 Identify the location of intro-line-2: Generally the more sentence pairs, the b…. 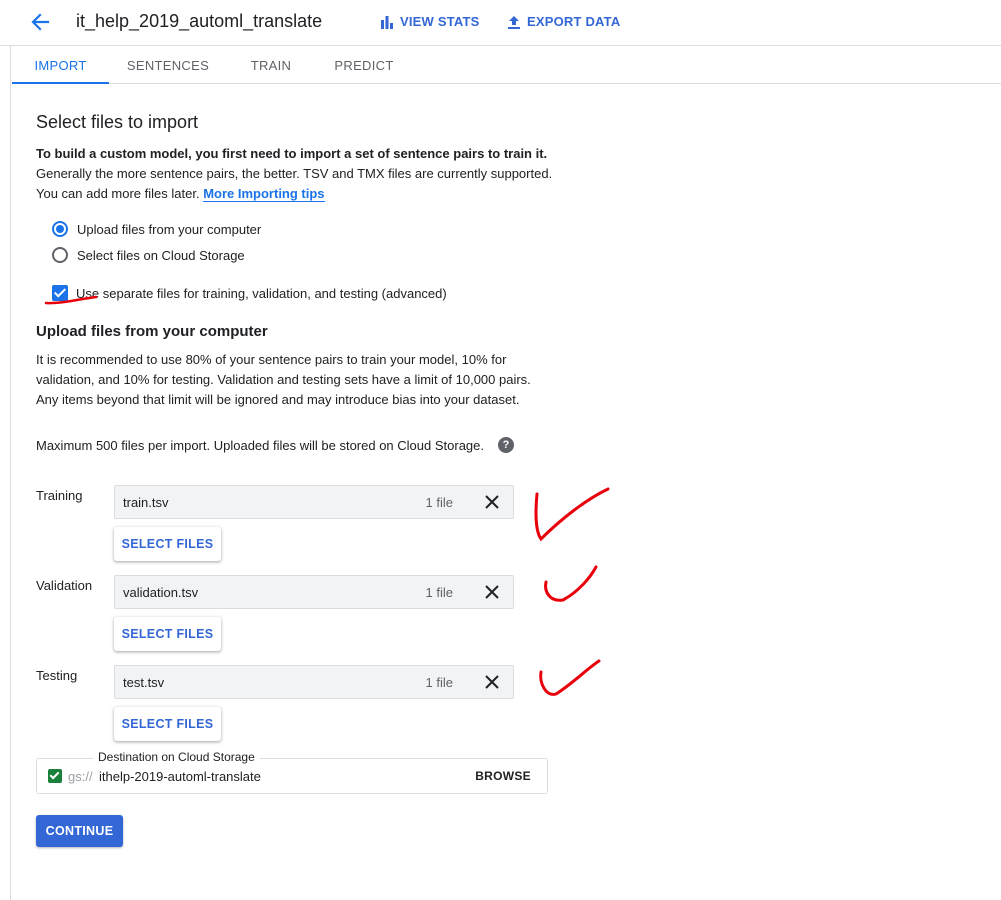
(294, 173).